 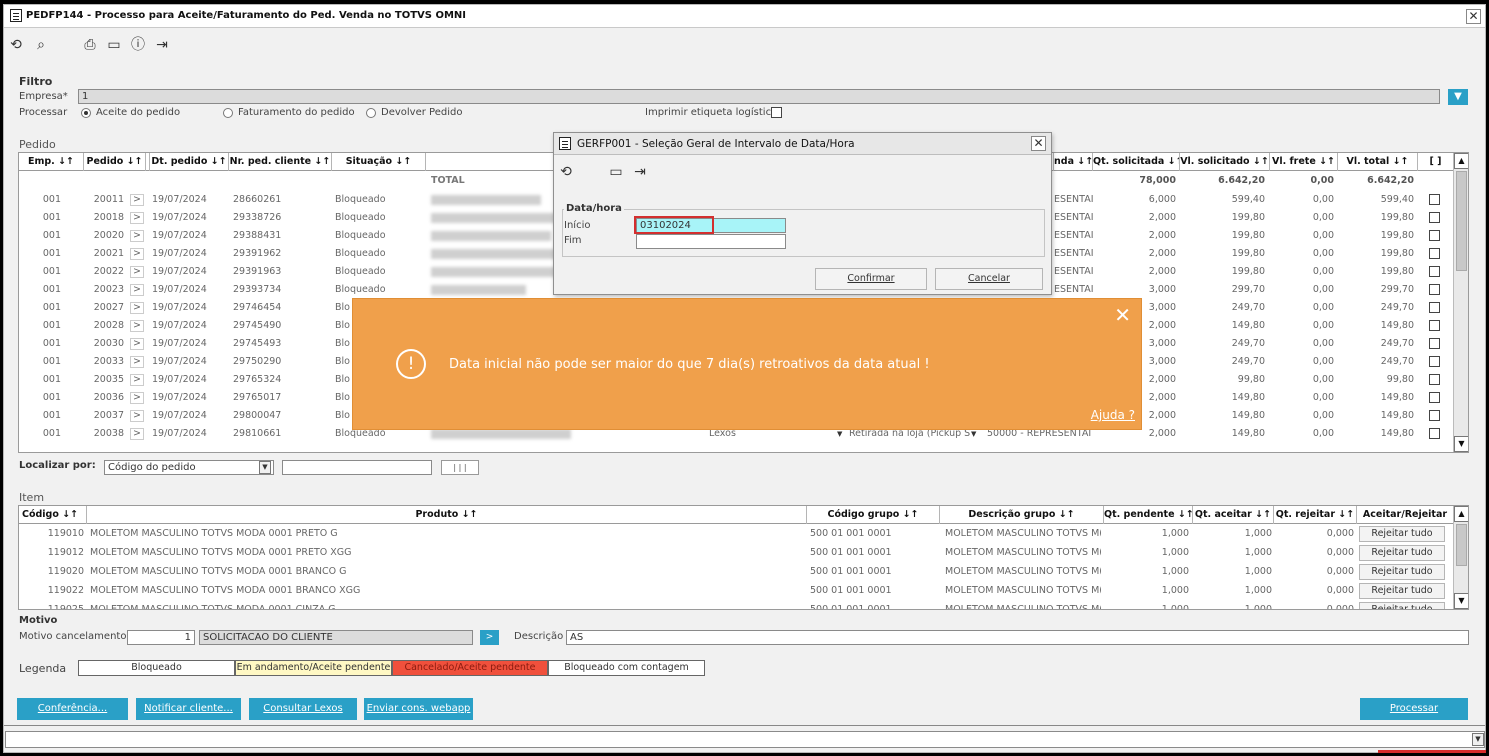 What do you see at coordinates (1148, 515) in the screenshot?
I see `col-qt-pendente: Qt. pendente ↓↑` at bounding box center [1148, 515].